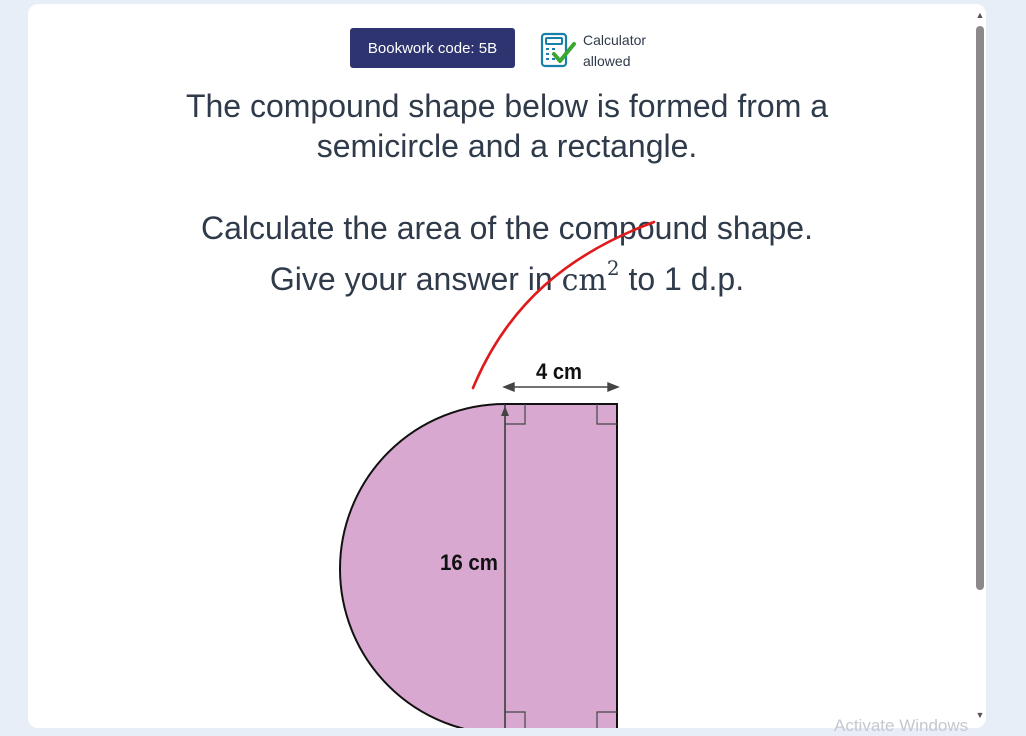  I want to click on height-label: 16 cm, so click(469, 562).